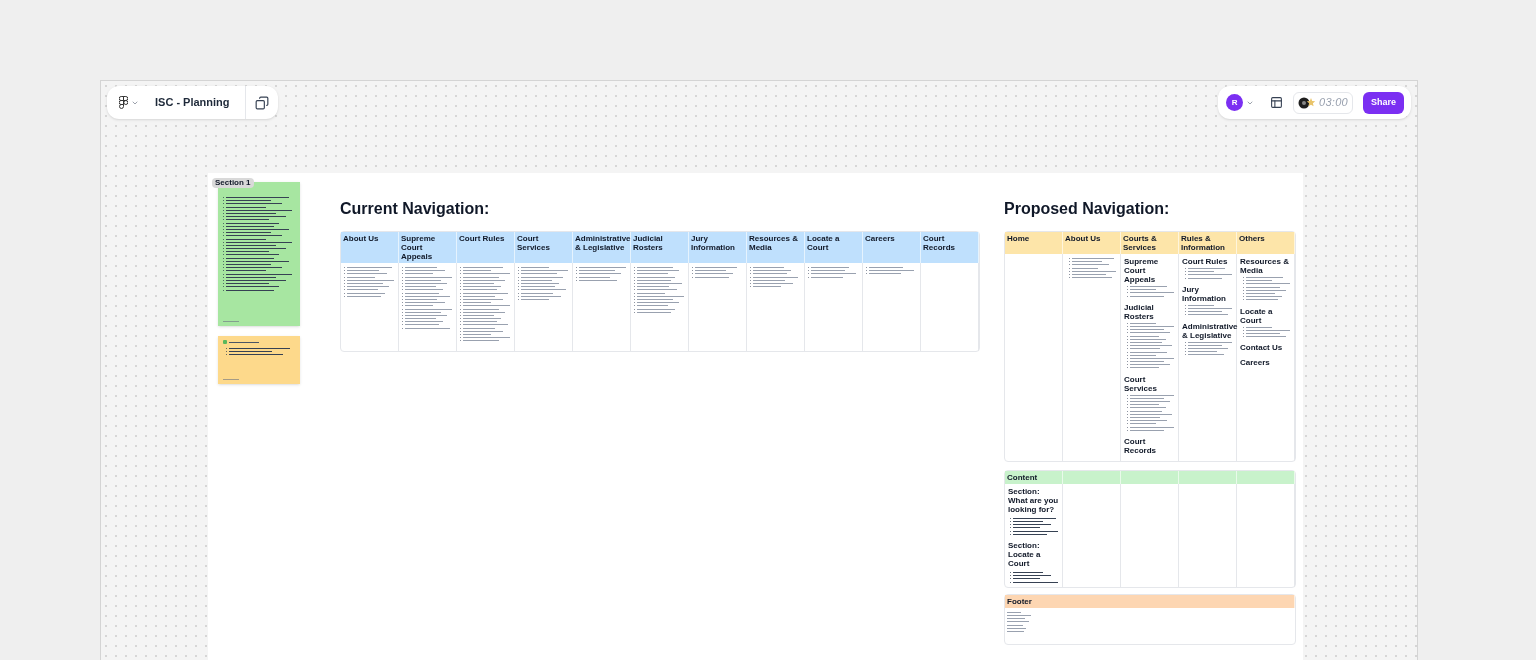  I want to click on table-header-cell: Court Rules, so click(486, 247).